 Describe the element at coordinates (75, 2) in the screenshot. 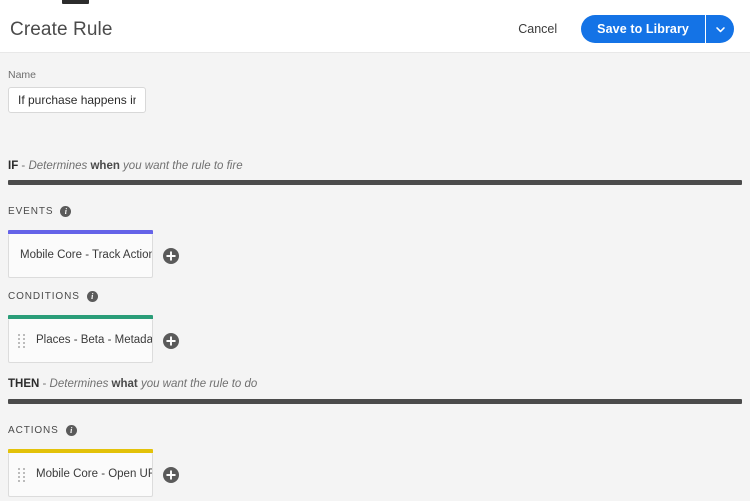

I see `active-tab-indicator` at that location.